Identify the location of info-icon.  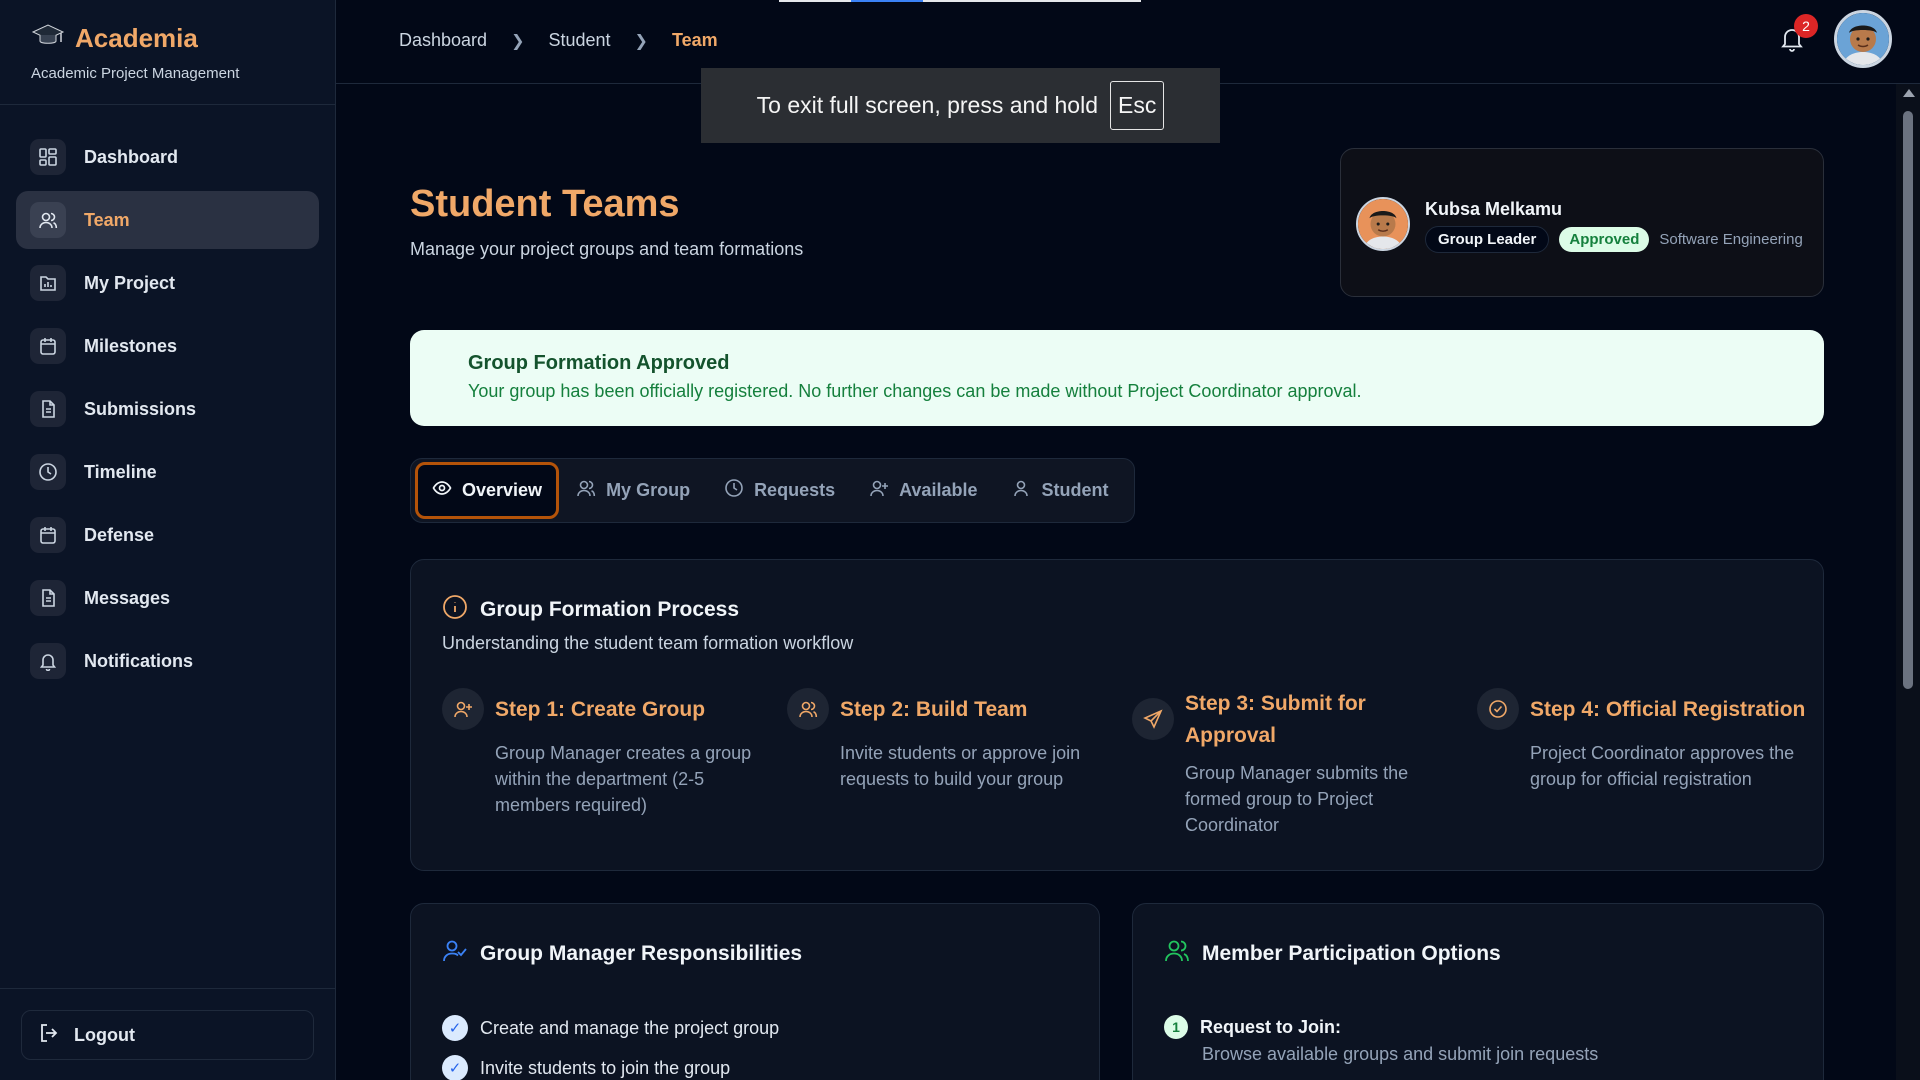
(455, 609).